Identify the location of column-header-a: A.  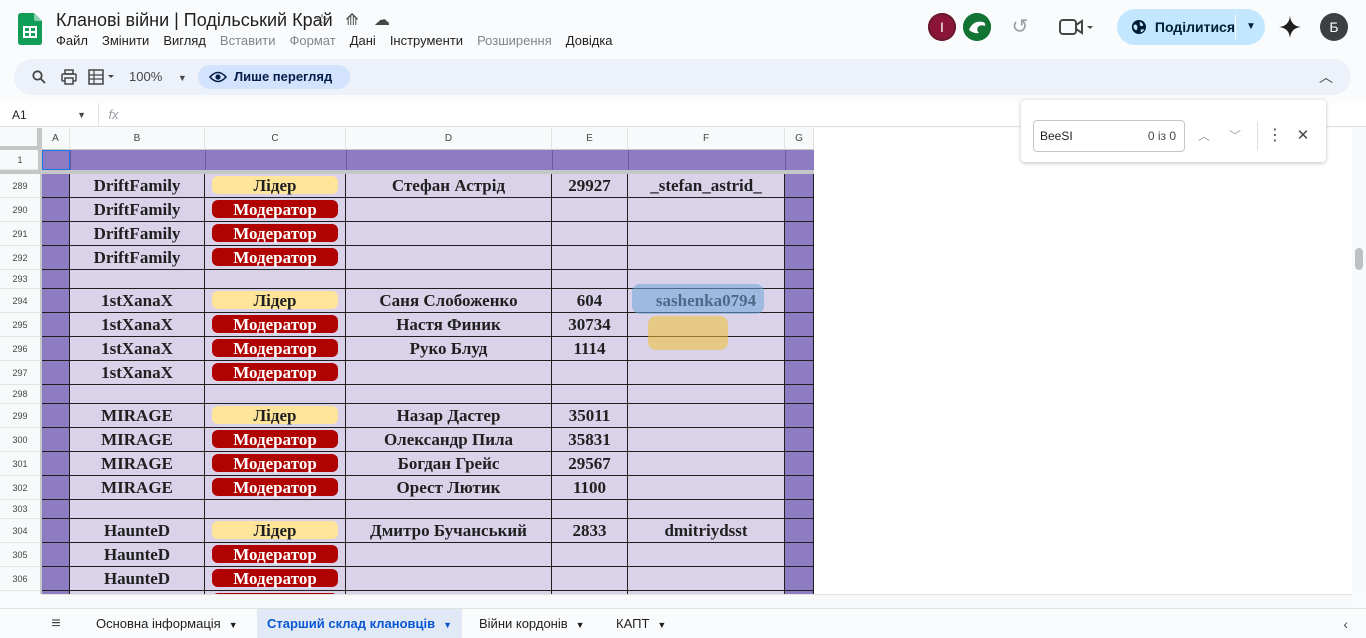
(56, 139).